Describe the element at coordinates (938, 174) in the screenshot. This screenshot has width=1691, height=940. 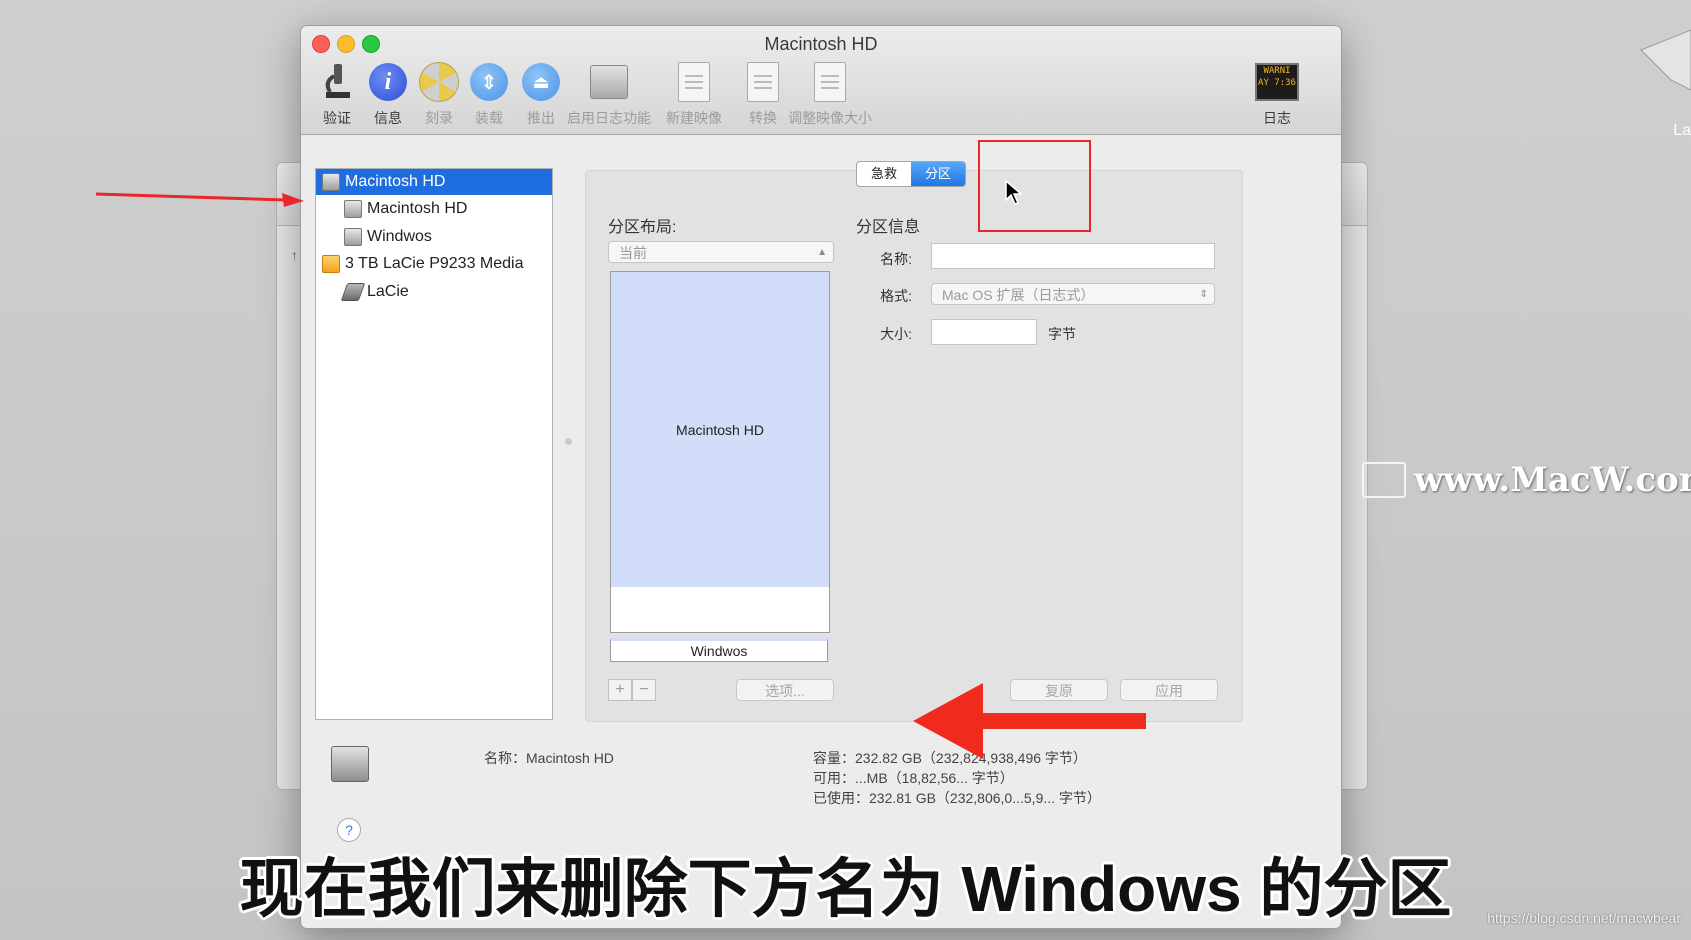
I see `tab-partition: 分区` at that location.